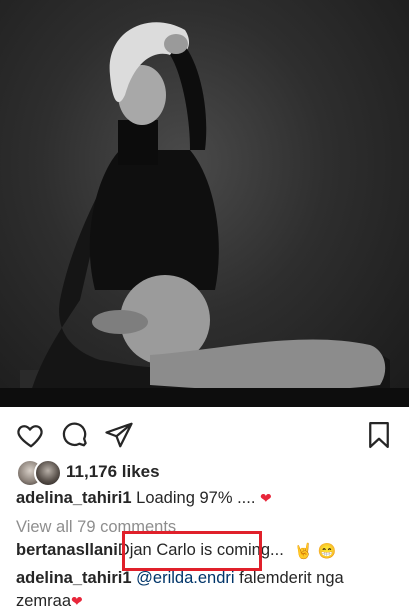 Image resolution: width=409 pixels, height=613 pixels. I want to click on likes-row: 11,176 likes, so click(88, 472).